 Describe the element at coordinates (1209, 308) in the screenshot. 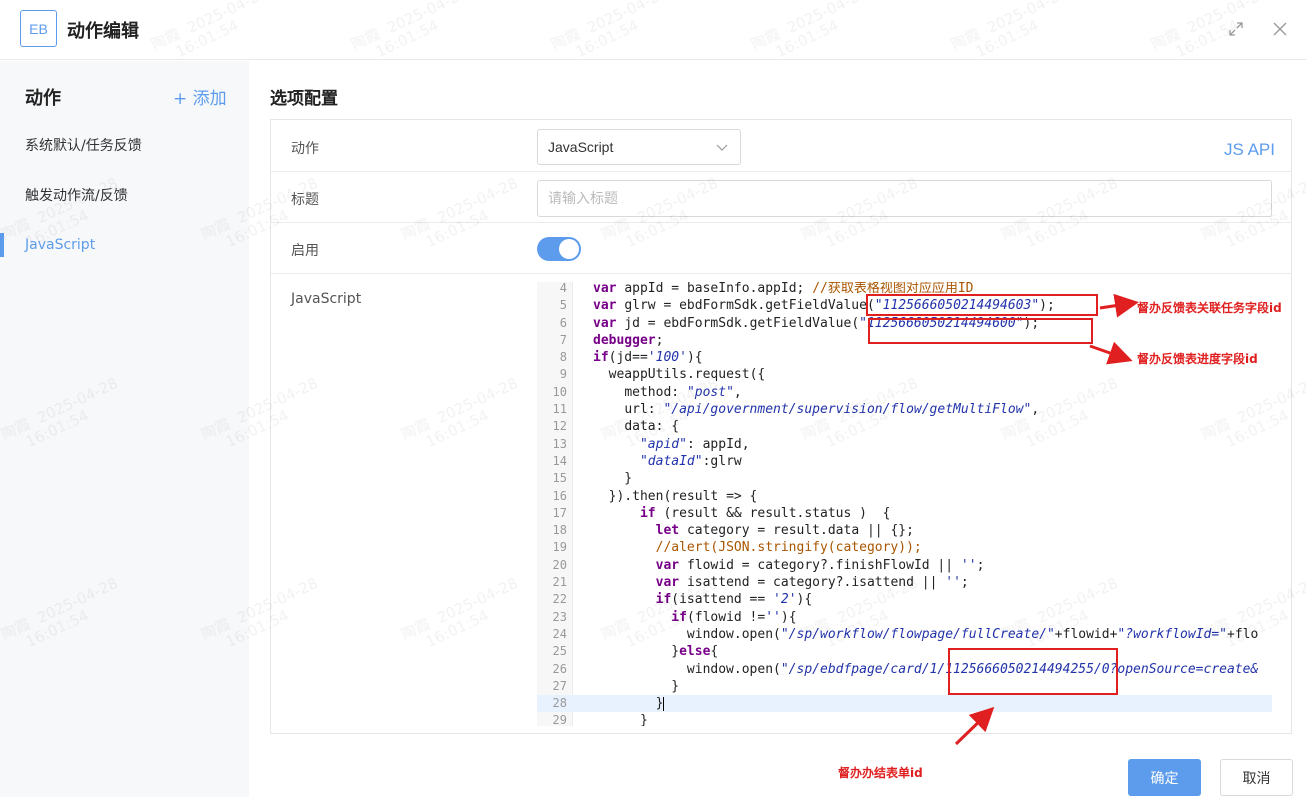

I see `annotation-label-task-field: 督办反馈表关联任务字段id` at that location.